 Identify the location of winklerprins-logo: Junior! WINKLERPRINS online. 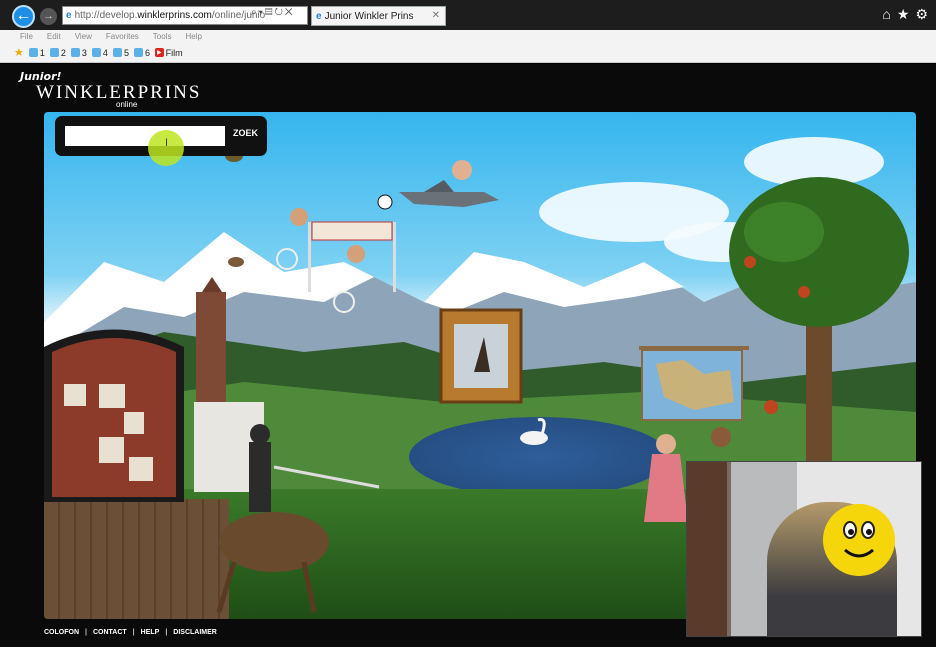
(109, 89).